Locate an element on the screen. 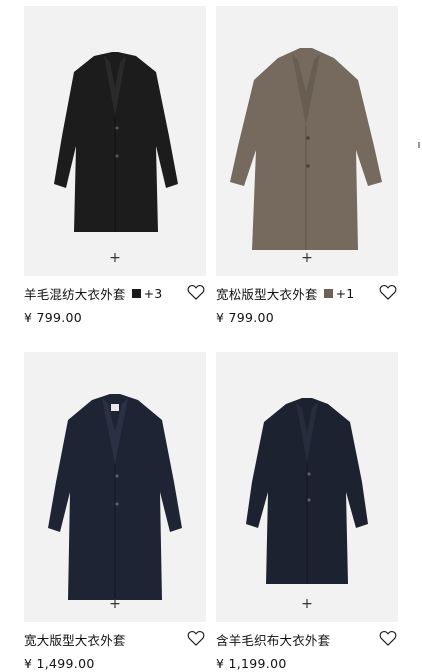  product-name-row: 宽大版型大衣外套 is located at coordinates (75, 639).